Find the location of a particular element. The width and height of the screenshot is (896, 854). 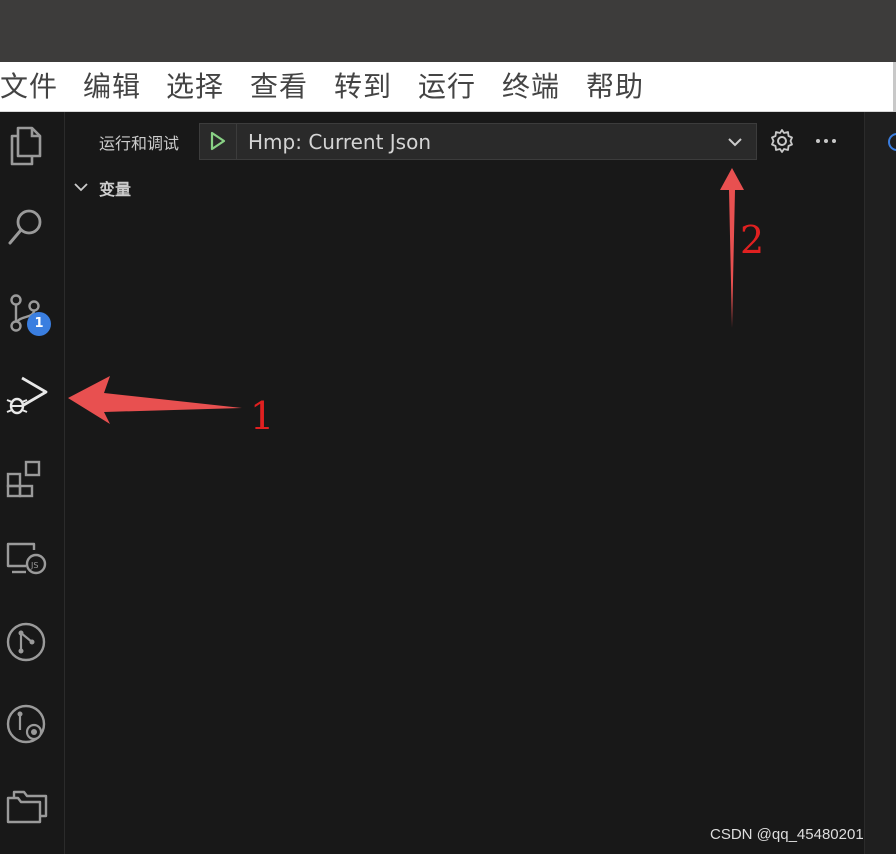

annotation-label-1: 1 is located at coordinates (262, 416).